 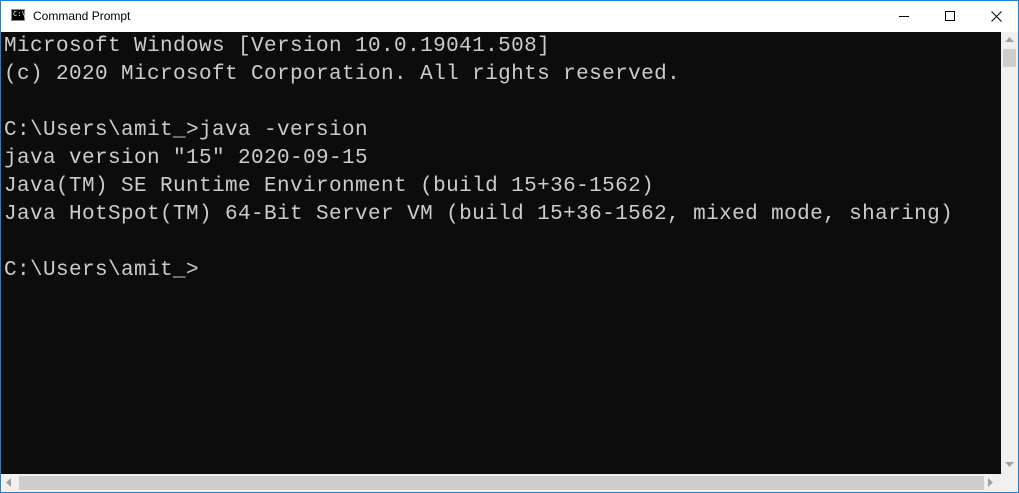 What do you see at coordinates (1009, 253) in the screenshot?
I see `vertical-scrollbar` at bounding box center [1009, 253].